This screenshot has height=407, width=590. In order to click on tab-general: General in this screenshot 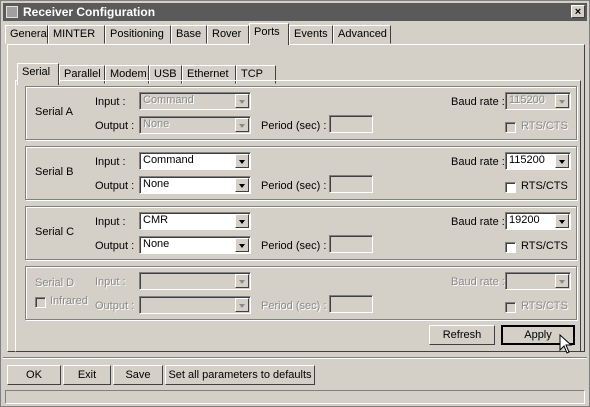, I will do `click(27, 34)`.